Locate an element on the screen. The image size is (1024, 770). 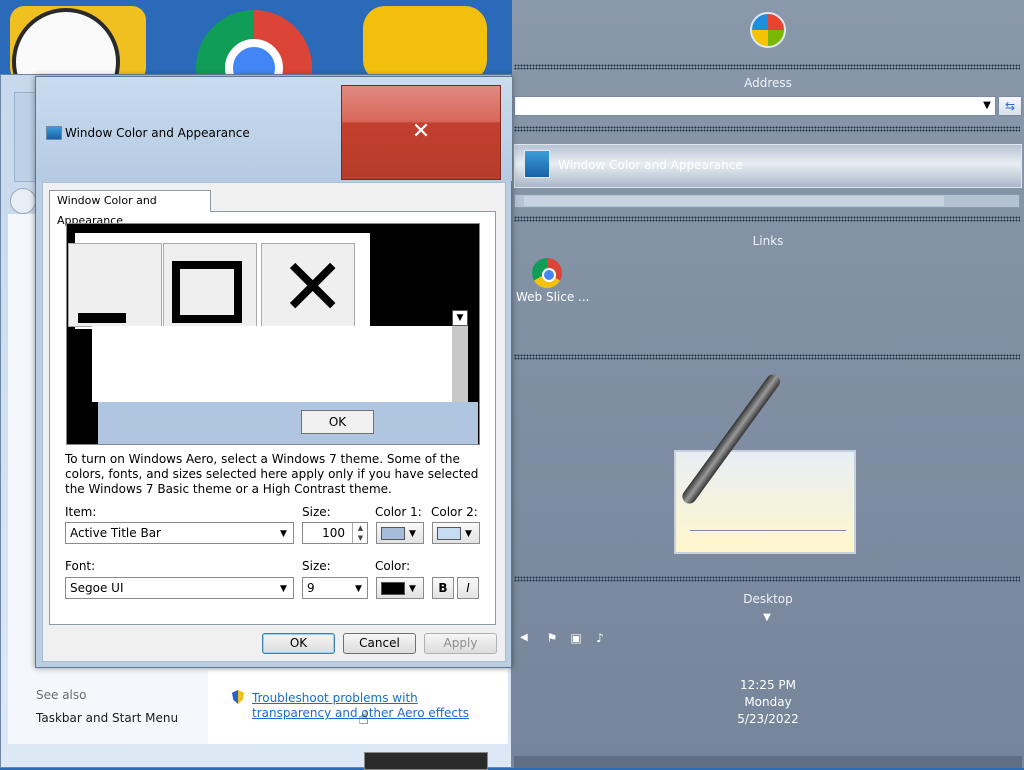
color2-swatch is located at coordinates (449, 533).